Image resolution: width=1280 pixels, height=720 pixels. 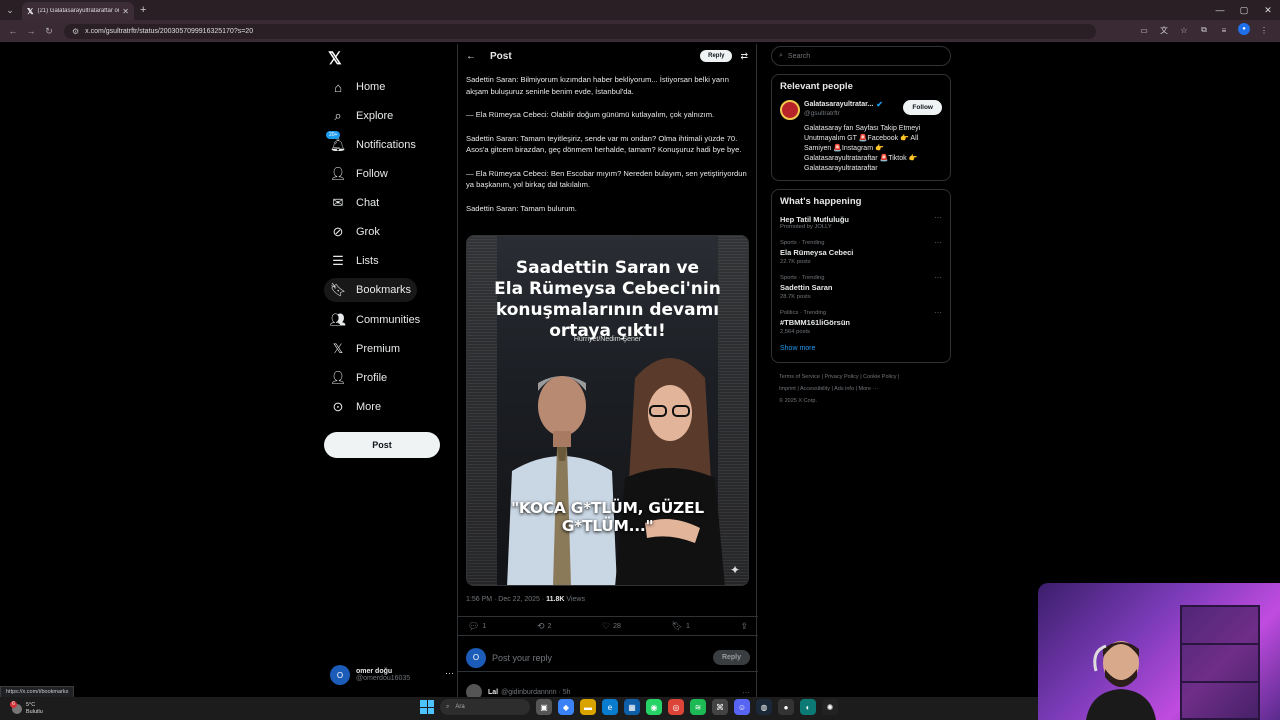 What do you see at coordinates (49, 31) in the screenshot?
I see `reload-icon: ↻` at bounding box center [49, 31].